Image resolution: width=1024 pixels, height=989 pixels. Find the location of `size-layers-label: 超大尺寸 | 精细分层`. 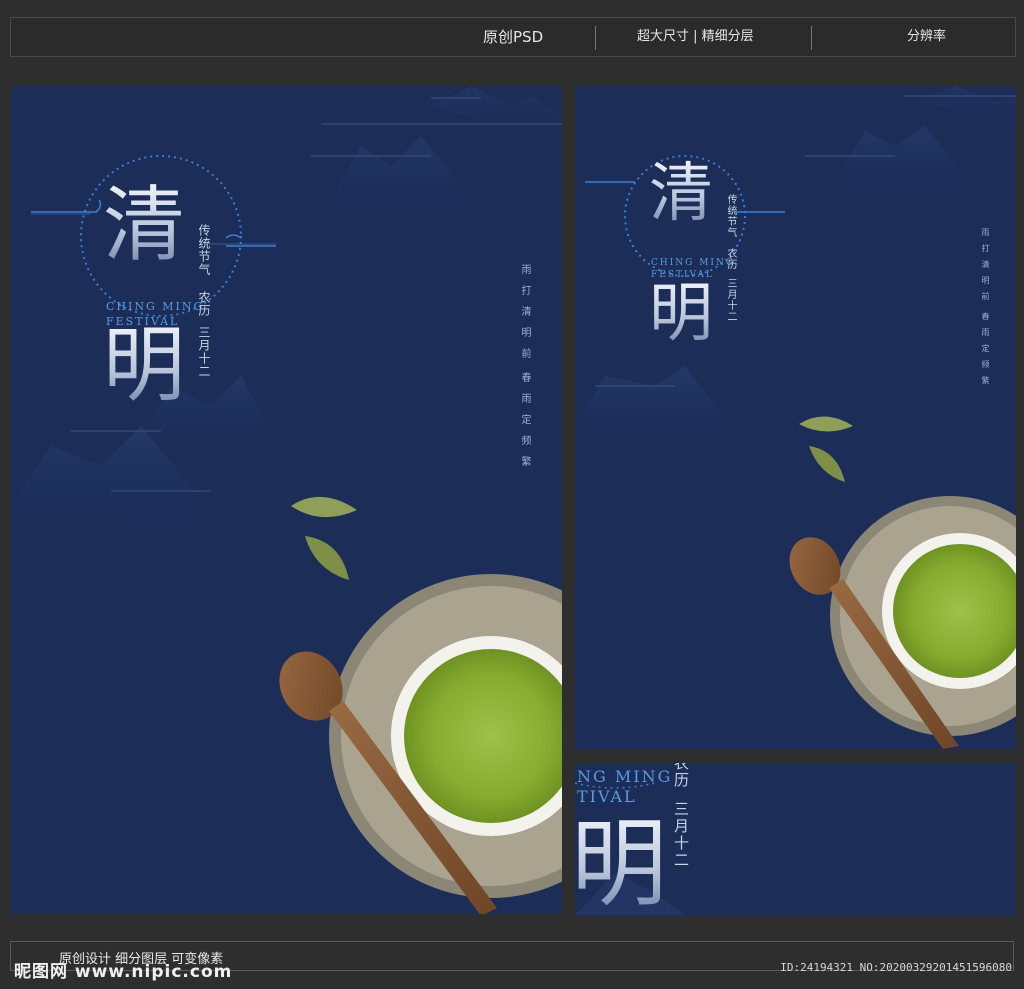

size-layers-label: 超大尺寸 | 精细分层 is located at coordinates (695, 36).